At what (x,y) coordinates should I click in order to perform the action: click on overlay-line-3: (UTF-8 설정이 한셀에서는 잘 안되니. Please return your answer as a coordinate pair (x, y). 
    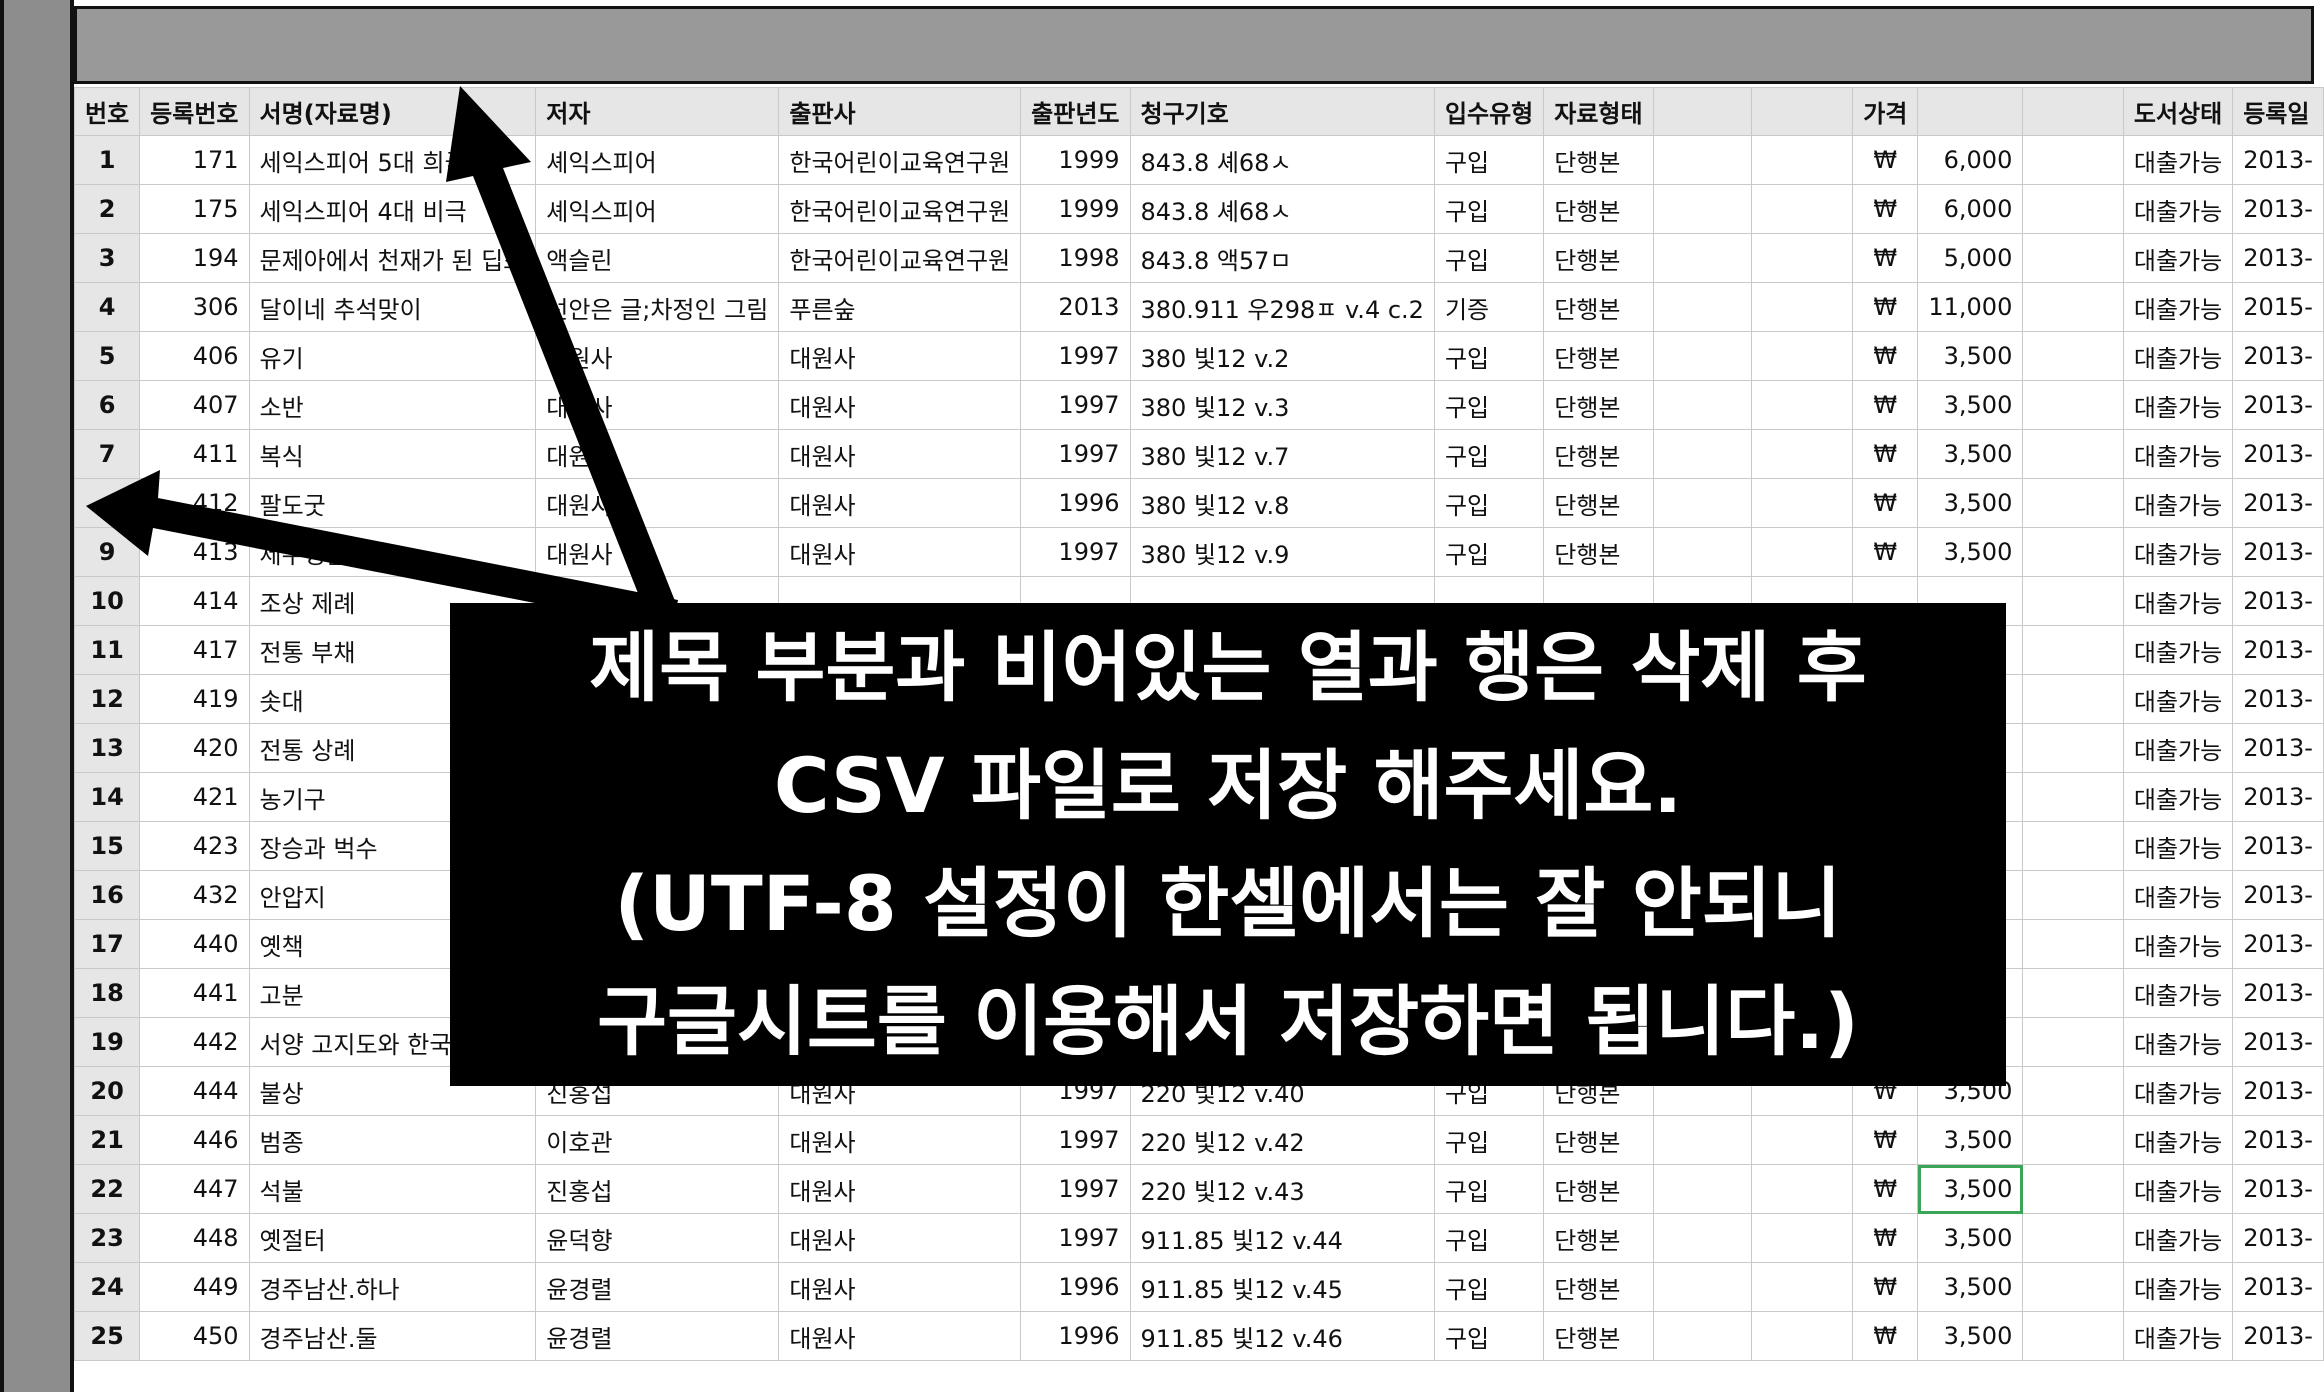
    Looking at the image, I should click on (1228, 903).